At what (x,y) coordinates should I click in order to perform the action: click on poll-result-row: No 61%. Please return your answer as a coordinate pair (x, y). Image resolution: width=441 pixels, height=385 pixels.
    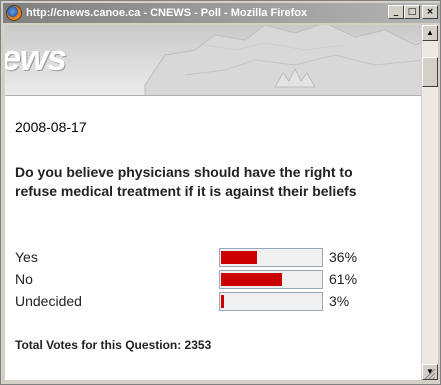
    Looking at the image, I should click on (215, 280).